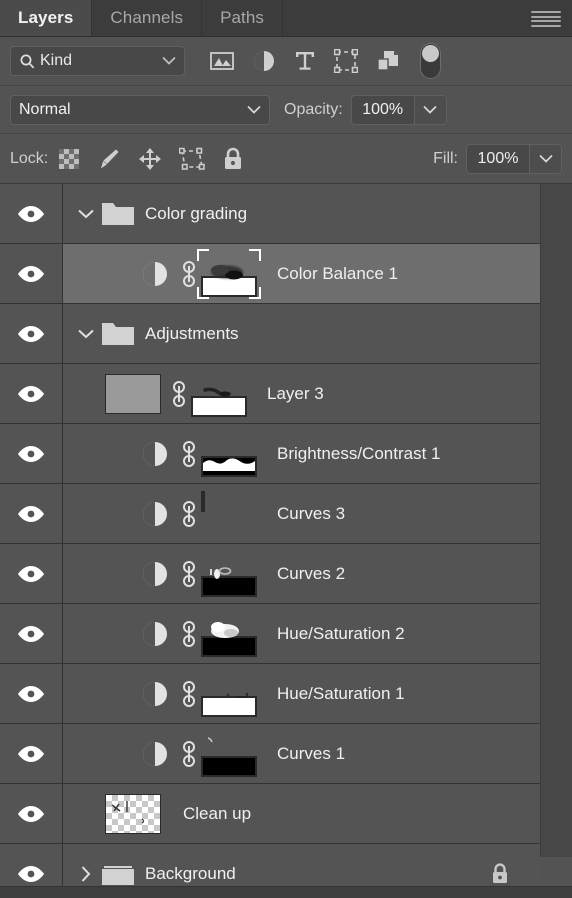  Describe the element at coordinates (311, 574) in the screenshot. I see `layer-name: Curves 2` at that location.